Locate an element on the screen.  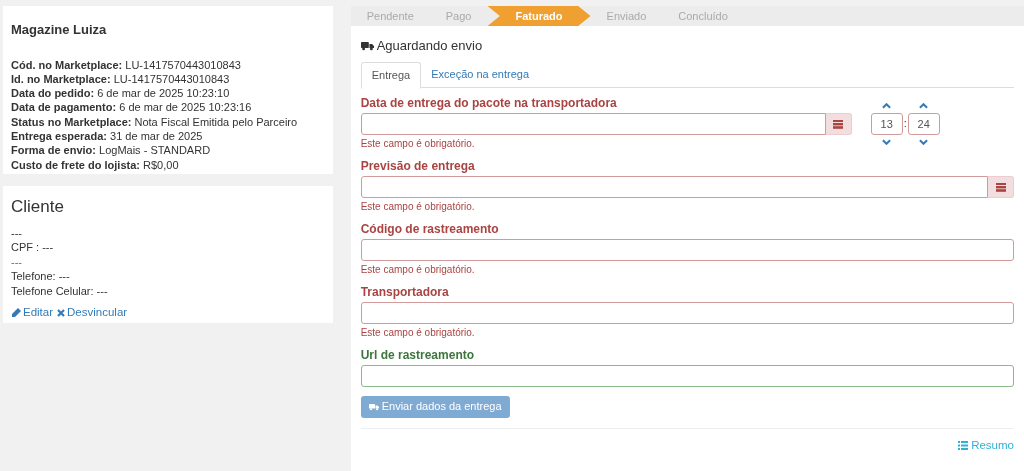
list-icon is located at coordinates (963, 445).